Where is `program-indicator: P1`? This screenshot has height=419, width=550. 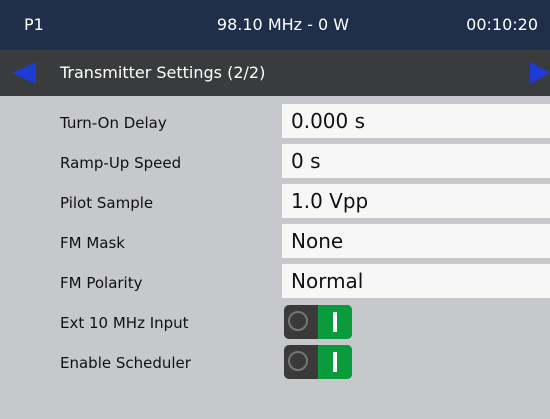
program-indicator: P1 is located at coordinates (34, 24).